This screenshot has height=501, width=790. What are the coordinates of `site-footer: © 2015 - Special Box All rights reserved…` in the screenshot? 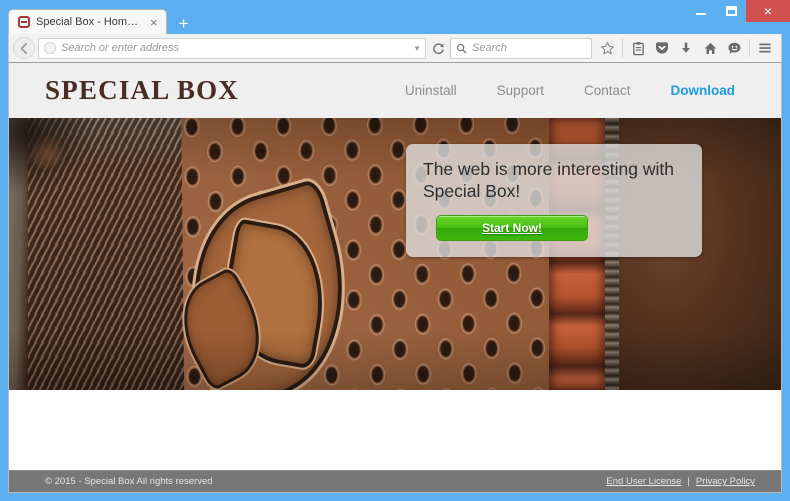 It's located at (395, 481).